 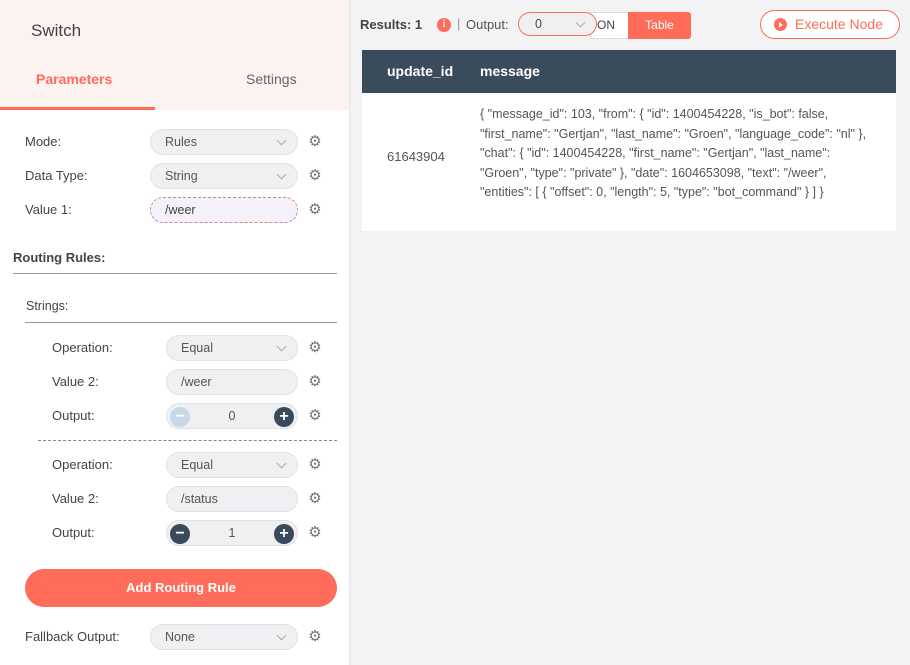 I want to click on data-type-label: Data Type:, so click(x=56, y=175).